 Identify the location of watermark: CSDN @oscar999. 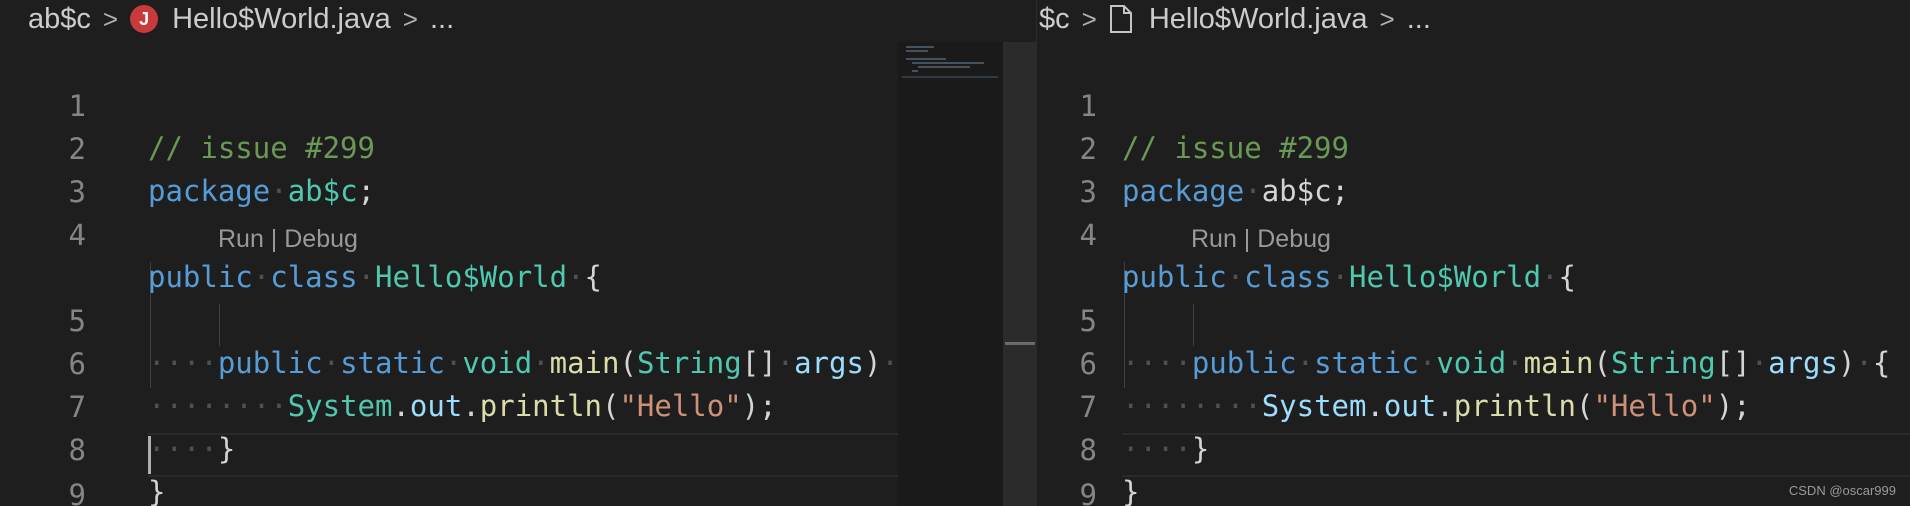
(1842, 490).